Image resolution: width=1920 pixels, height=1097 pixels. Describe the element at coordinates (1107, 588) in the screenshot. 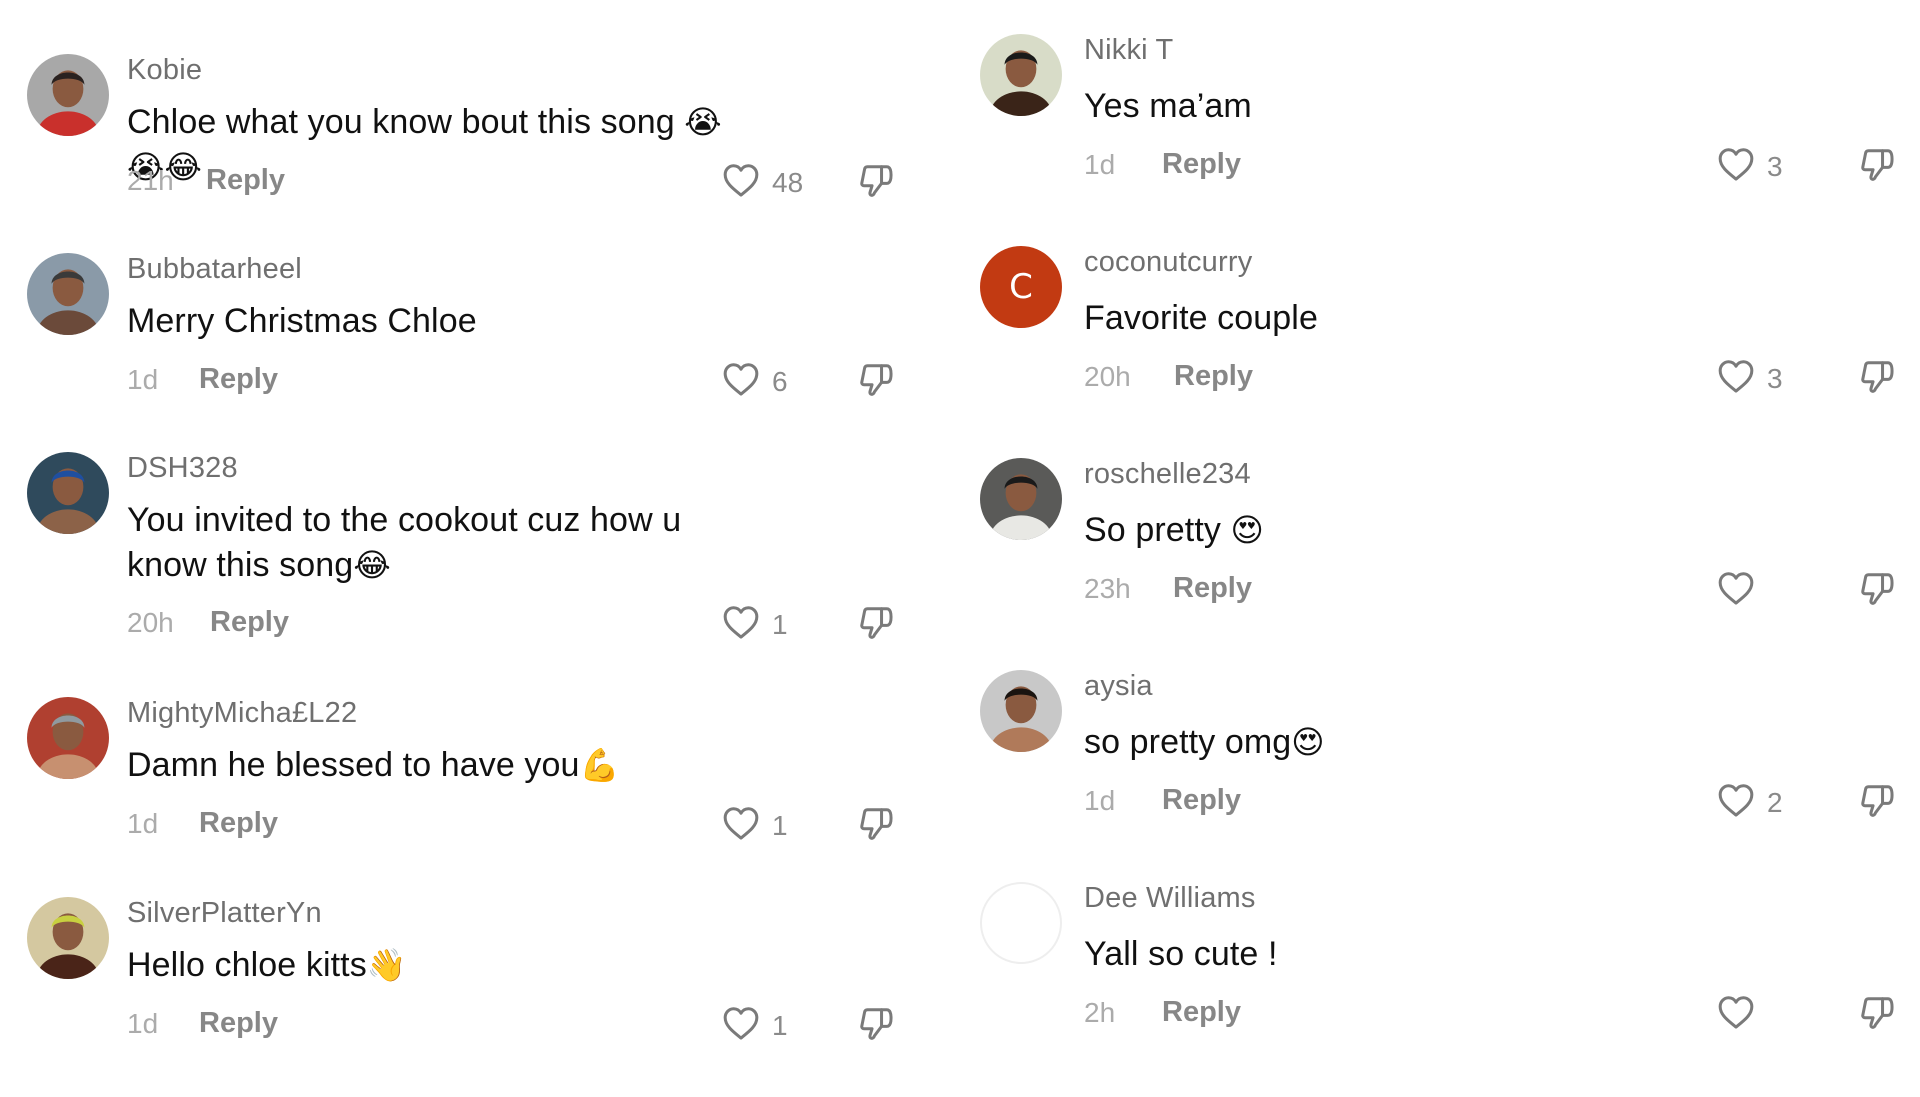

I see `timestamp: 23h` at that location.